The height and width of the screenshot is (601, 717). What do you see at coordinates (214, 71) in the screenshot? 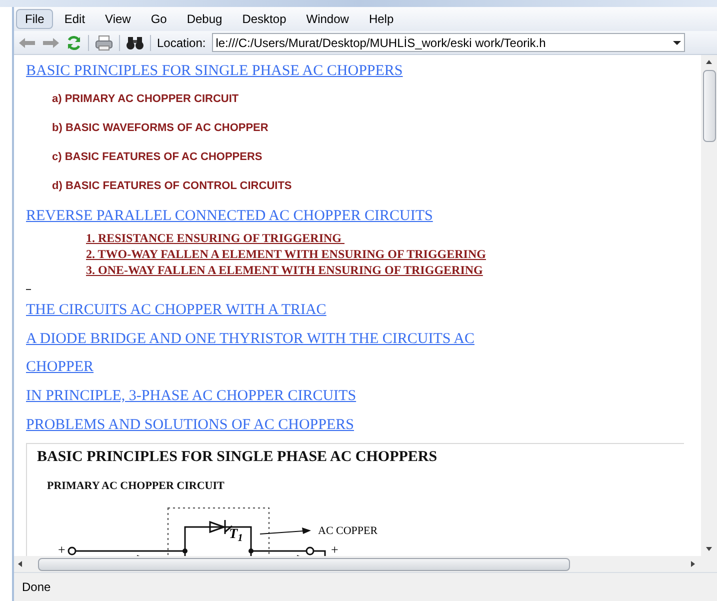
I see `link: BASIC PRINCIPLES FOR SINGLE PHASE AC CHOPPERS` at bounding box center [214, 71].